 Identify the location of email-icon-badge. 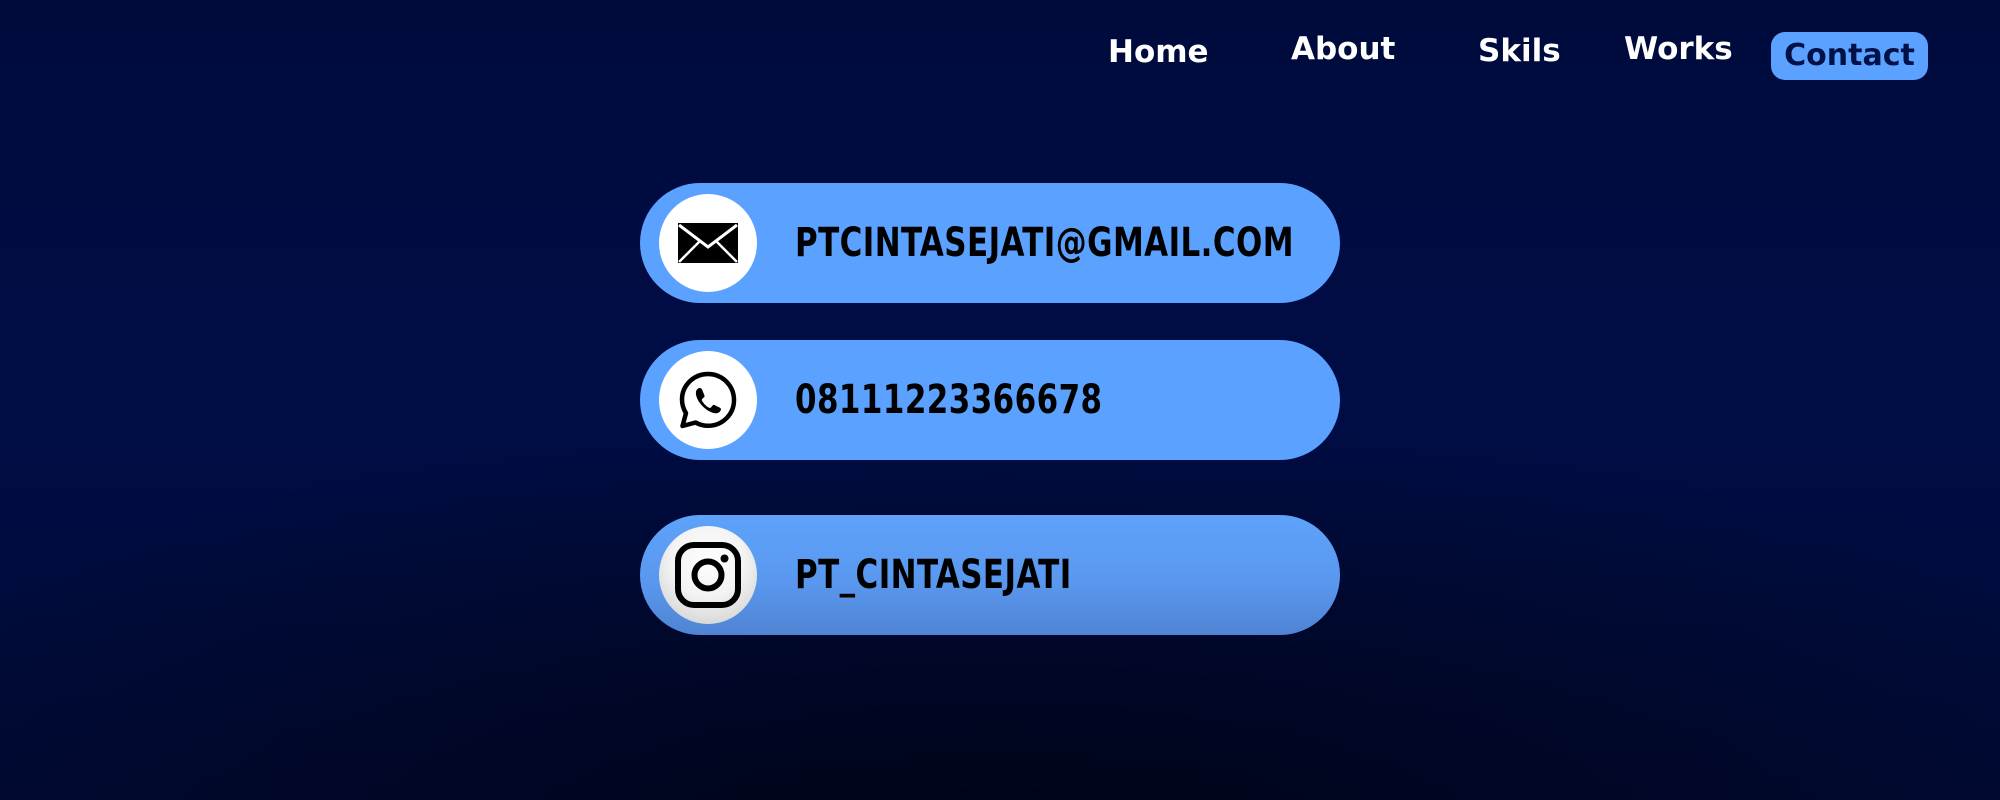
(708, 243).